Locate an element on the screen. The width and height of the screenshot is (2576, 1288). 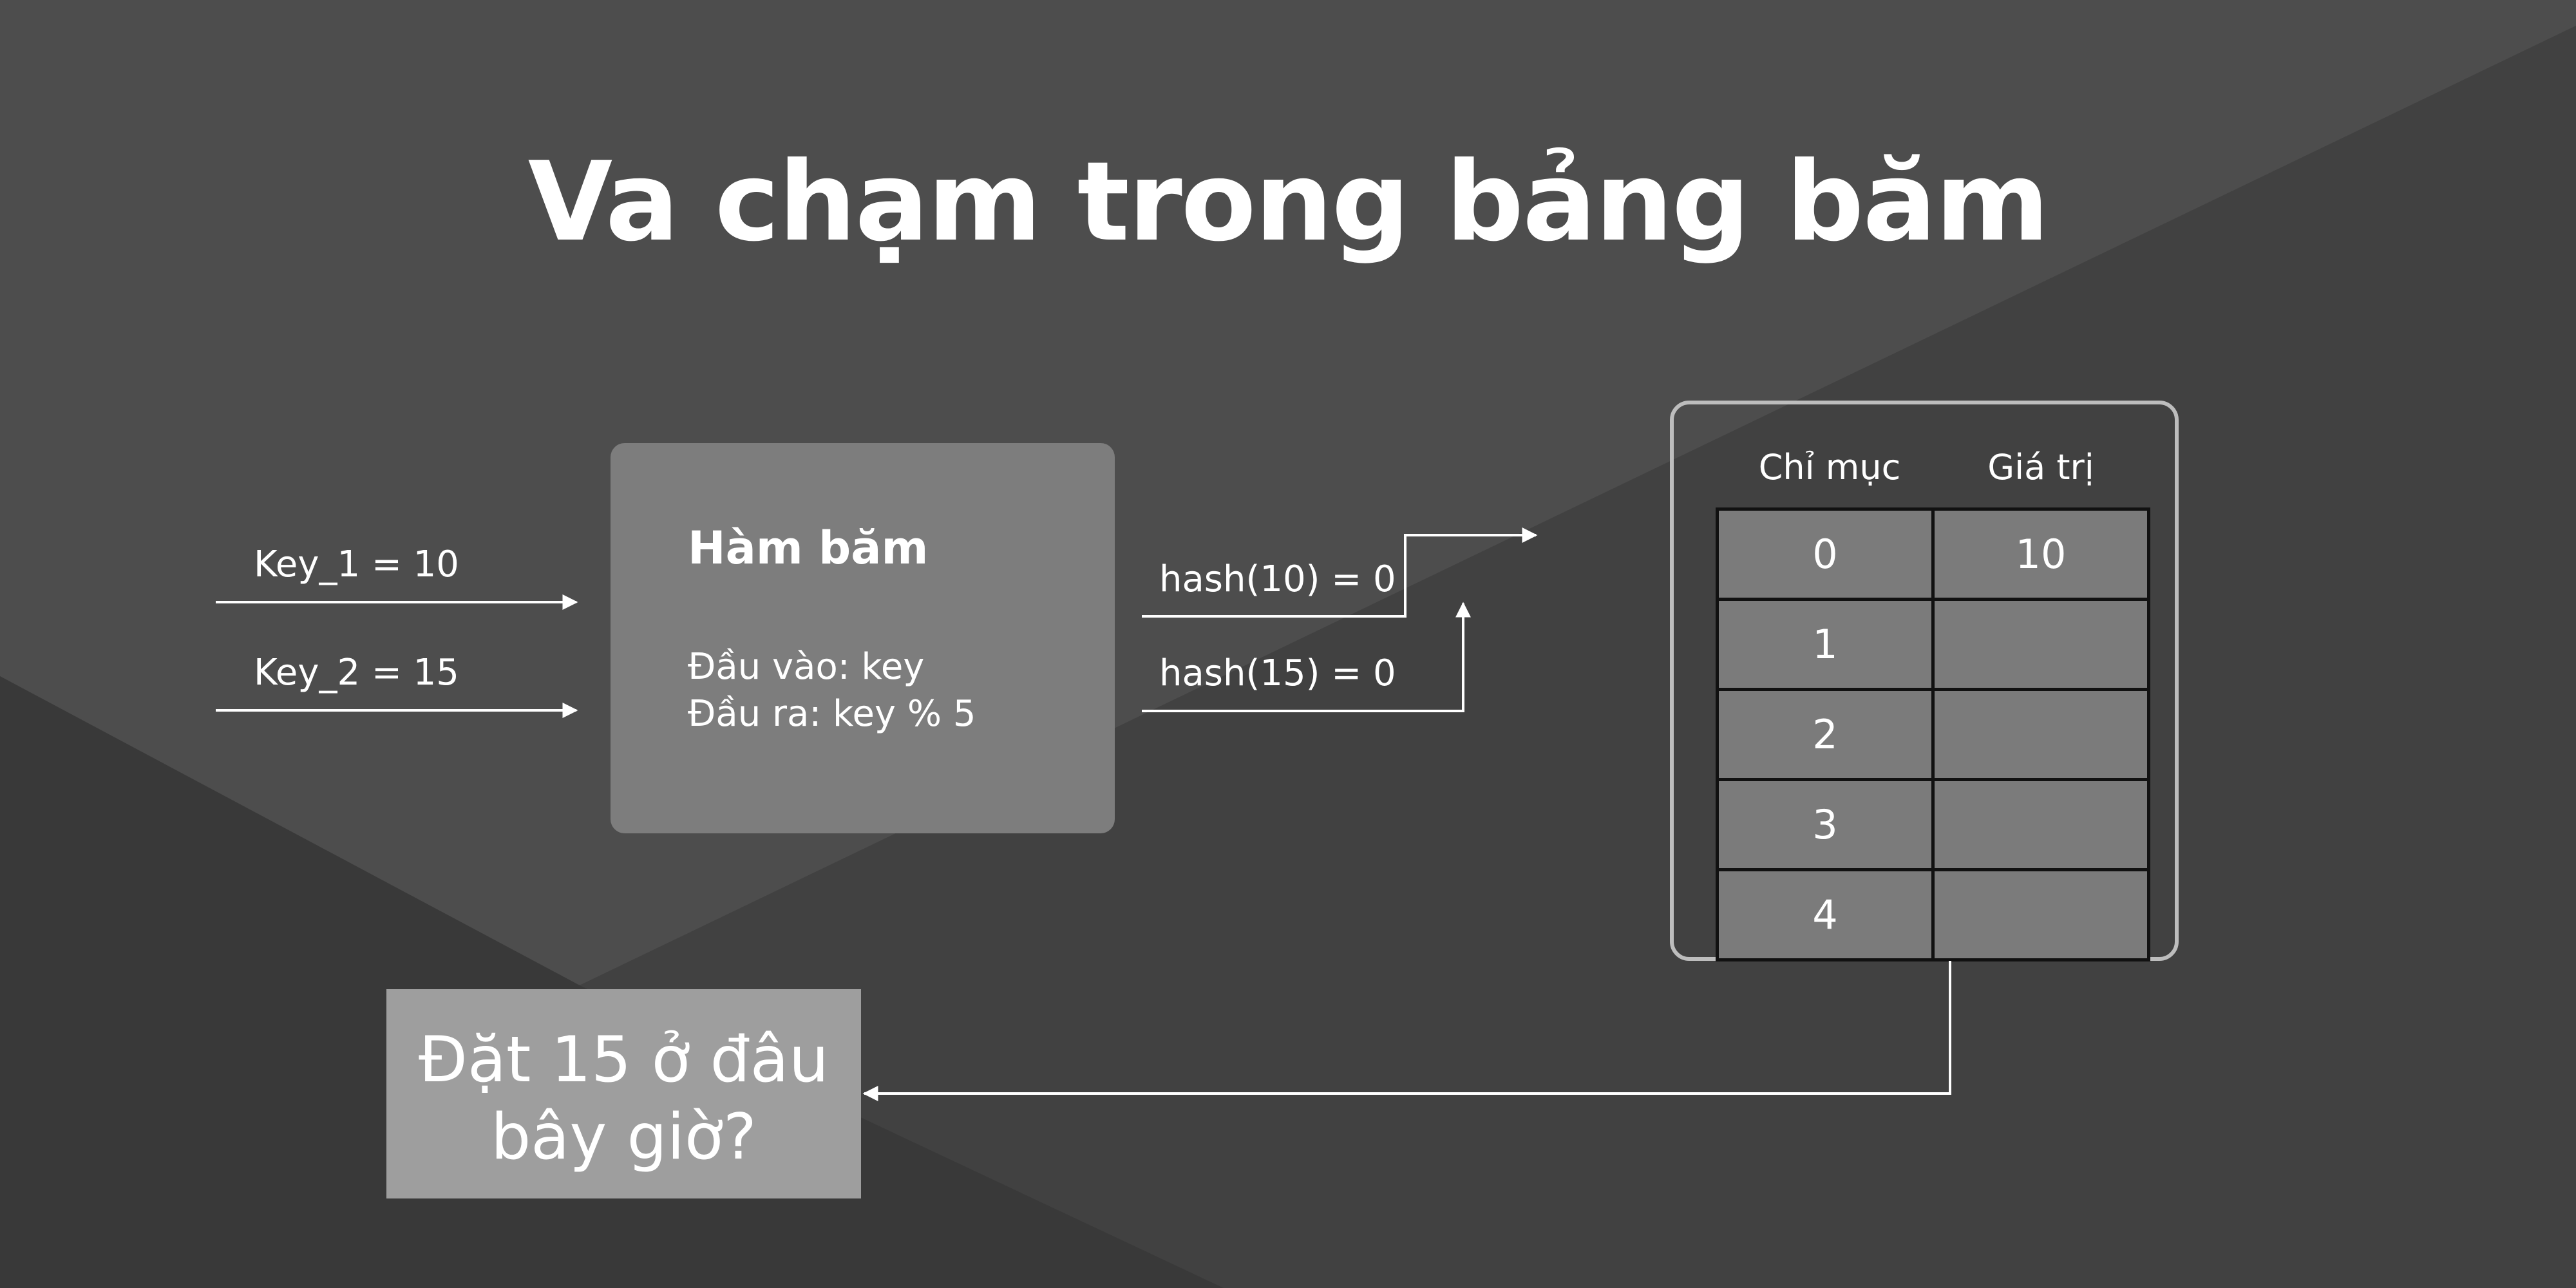
arrow-hash-2-to-table is located at coordinates (1306, 656).